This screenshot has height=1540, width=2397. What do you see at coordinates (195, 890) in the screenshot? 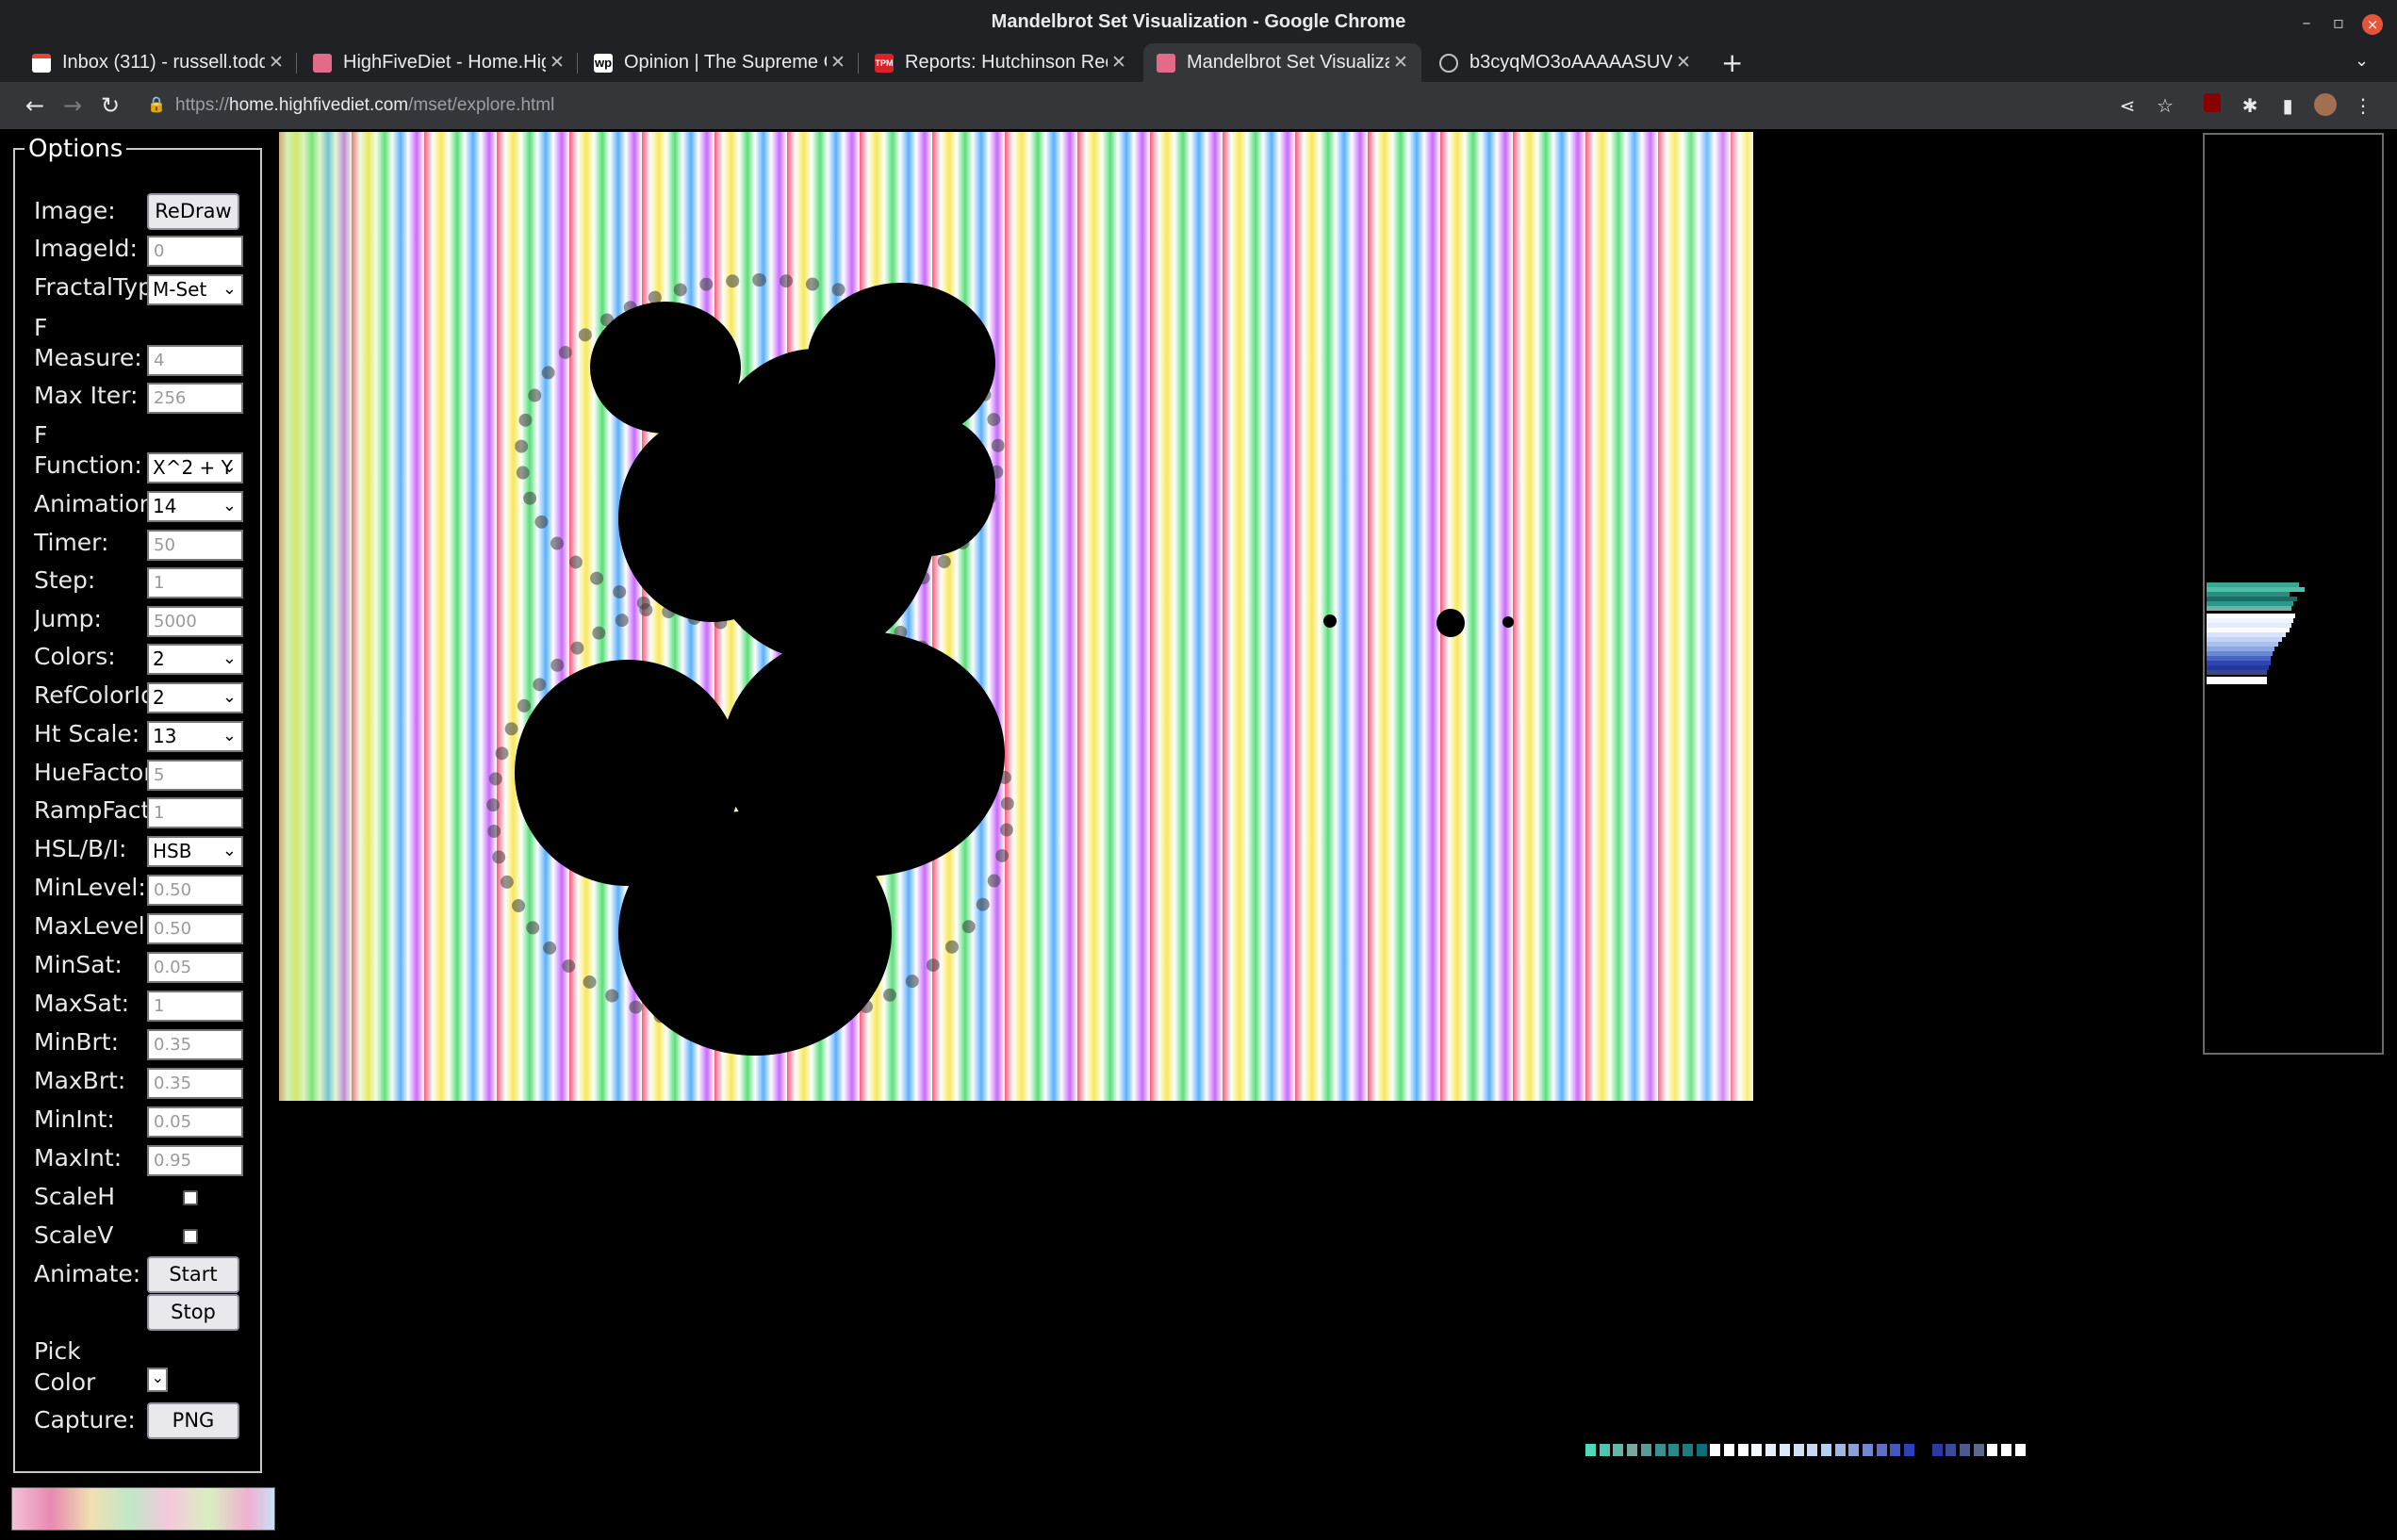
I see `min-level-input: 0.50` at bounding box center [195, 890].